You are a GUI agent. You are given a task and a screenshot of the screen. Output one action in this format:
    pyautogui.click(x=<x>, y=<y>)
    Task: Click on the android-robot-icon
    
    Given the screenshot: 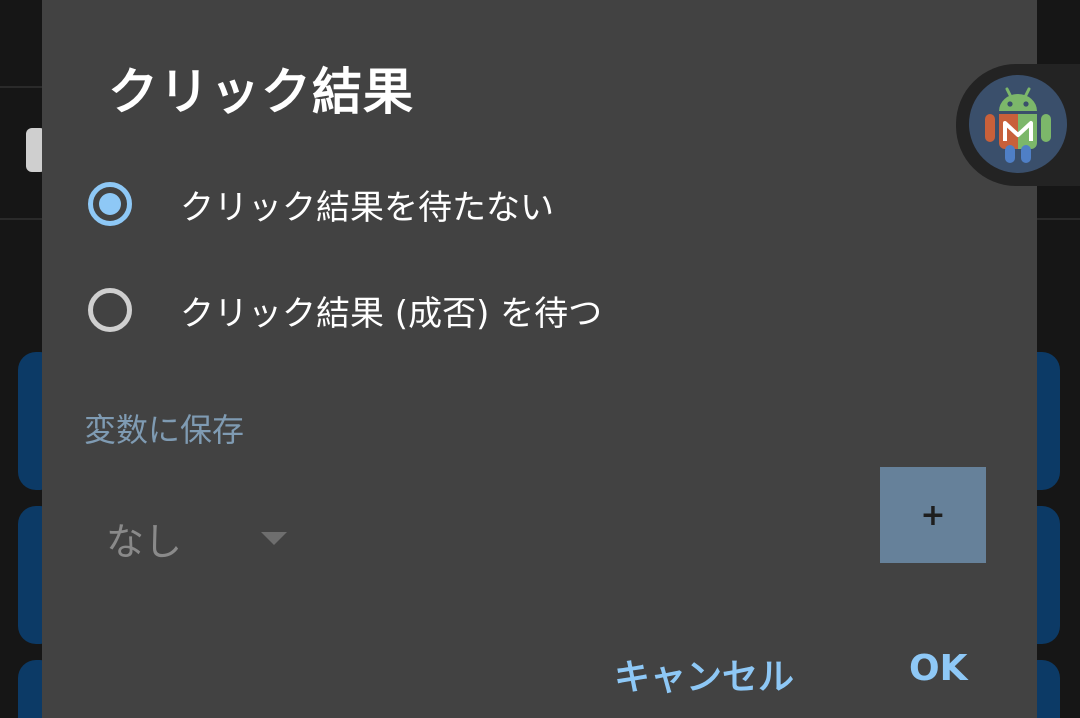 What is the action you would take?
    pyautogui.click(x=1018, y=124)
    